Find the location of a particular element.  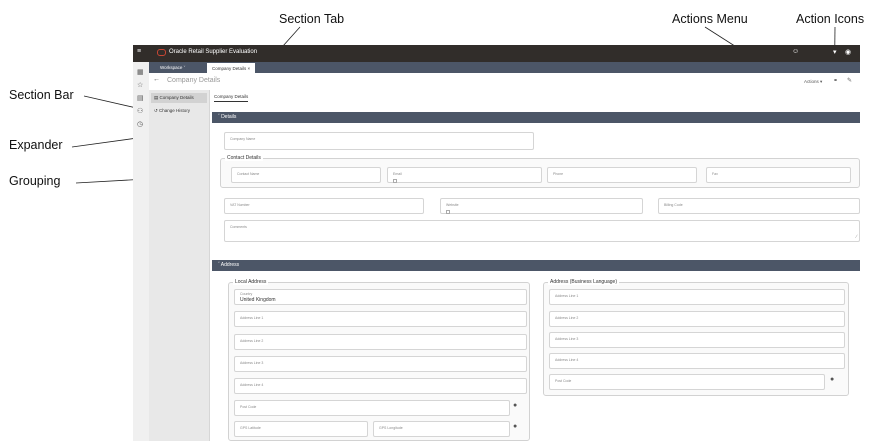

group-title: Address (Business Language) is located at coordinates (583, 282).